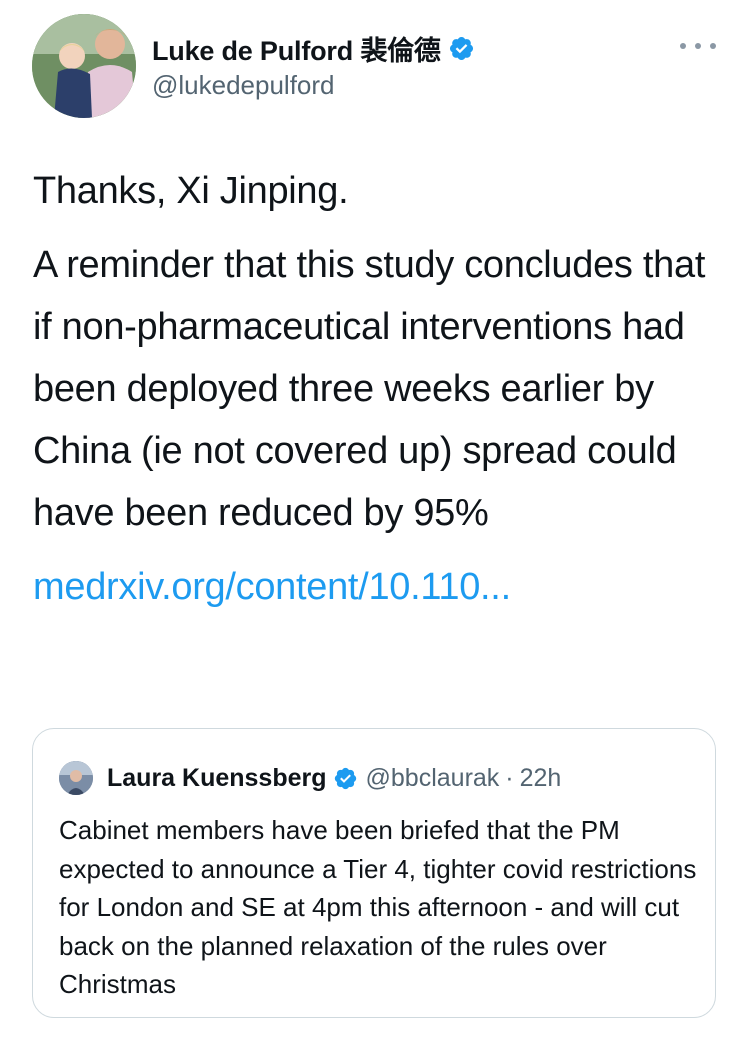  Describe the element at coordinates (76, 778) in the screenshot. I see `quoted-author-avatar` at that location.